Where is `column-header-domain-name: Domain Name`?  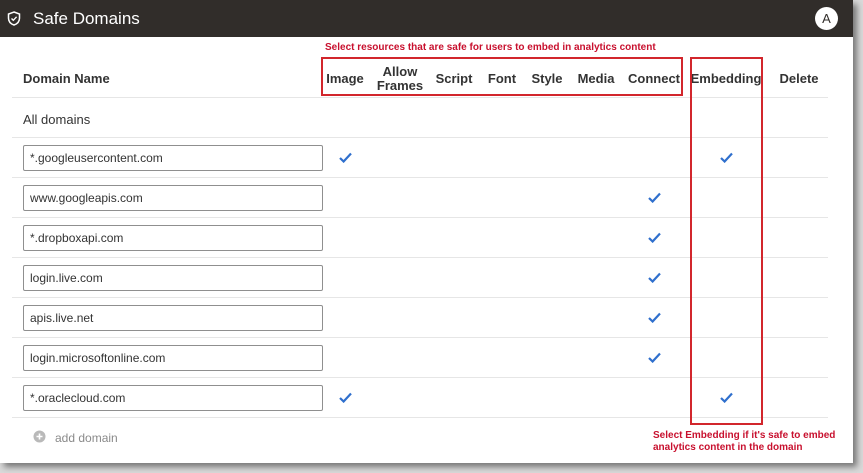
column-header-domain-name: Domain Name is located at coordinates (66, 78).